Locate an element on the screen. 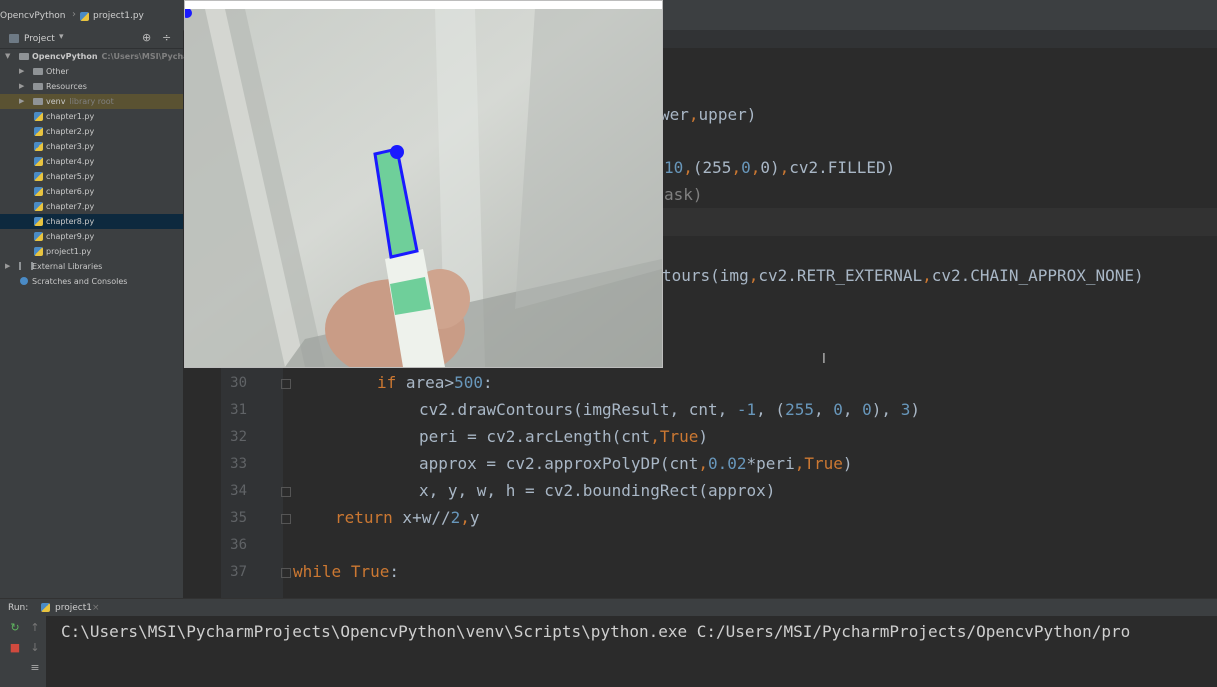  code-token: ) is located at coordinates (847, 463).